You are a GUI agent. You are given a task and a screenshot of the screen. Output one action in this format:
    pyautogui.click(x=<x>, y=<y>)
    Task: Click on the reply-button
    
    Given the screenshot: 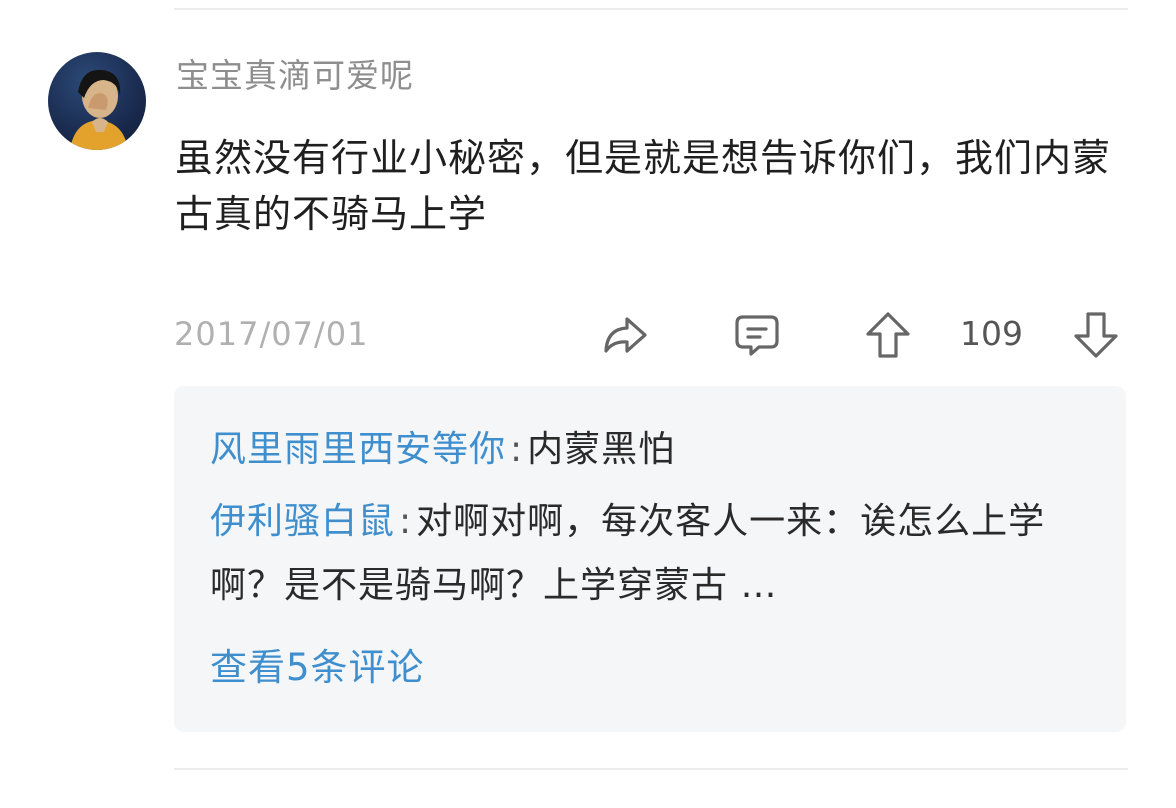 What is the action you would take?
    pyautogui.click(x=757, y=335)
    